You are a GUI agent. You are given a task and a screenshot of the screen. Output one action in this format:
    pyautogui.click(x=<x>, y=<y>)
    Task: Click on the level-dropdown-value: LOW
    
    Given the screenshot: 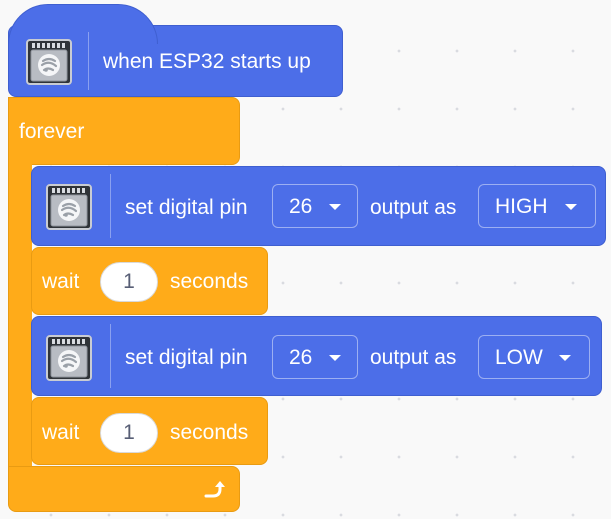 What is the action you would take?
    pyautogui.click(x=519, y=357)
    